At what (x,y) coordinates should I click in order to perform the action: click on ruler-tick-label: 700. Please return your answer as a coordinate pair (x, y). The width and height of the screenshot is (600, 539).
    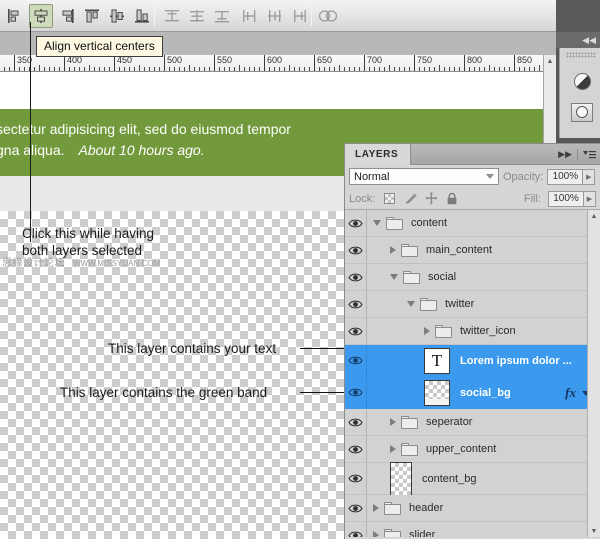
    Looking at the image, I should click on (375, 60).